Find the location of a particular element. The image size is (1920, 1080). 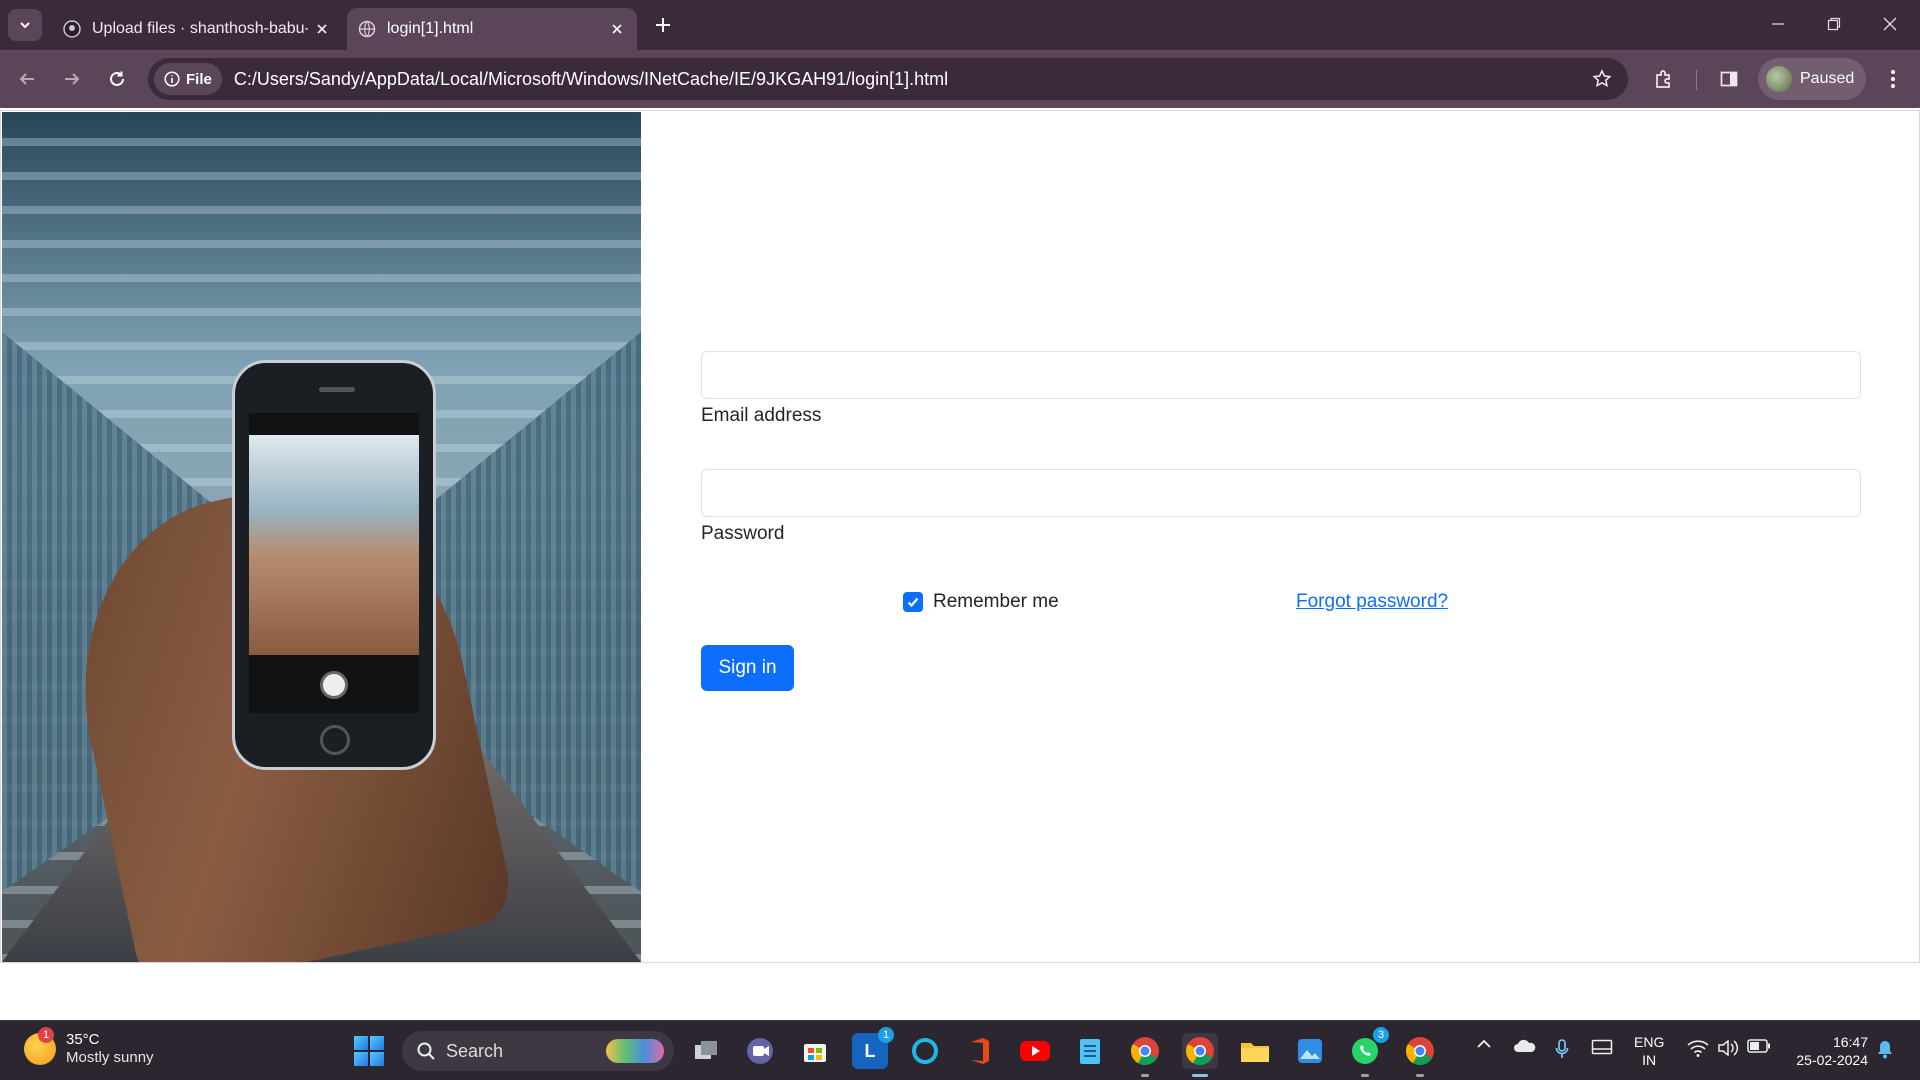

l-app-icon: L 1 is located at coordinates (873, 1048).